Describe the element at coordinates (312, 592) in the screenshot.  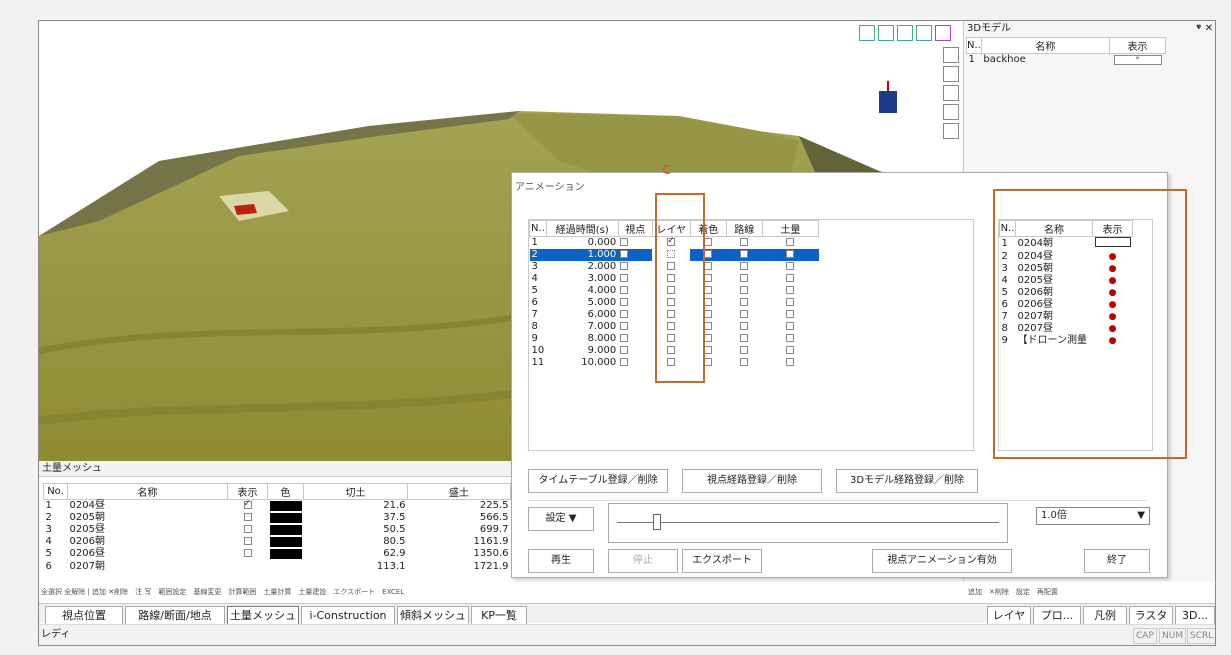
I see `soil-build-button: 土量建設` at that location.